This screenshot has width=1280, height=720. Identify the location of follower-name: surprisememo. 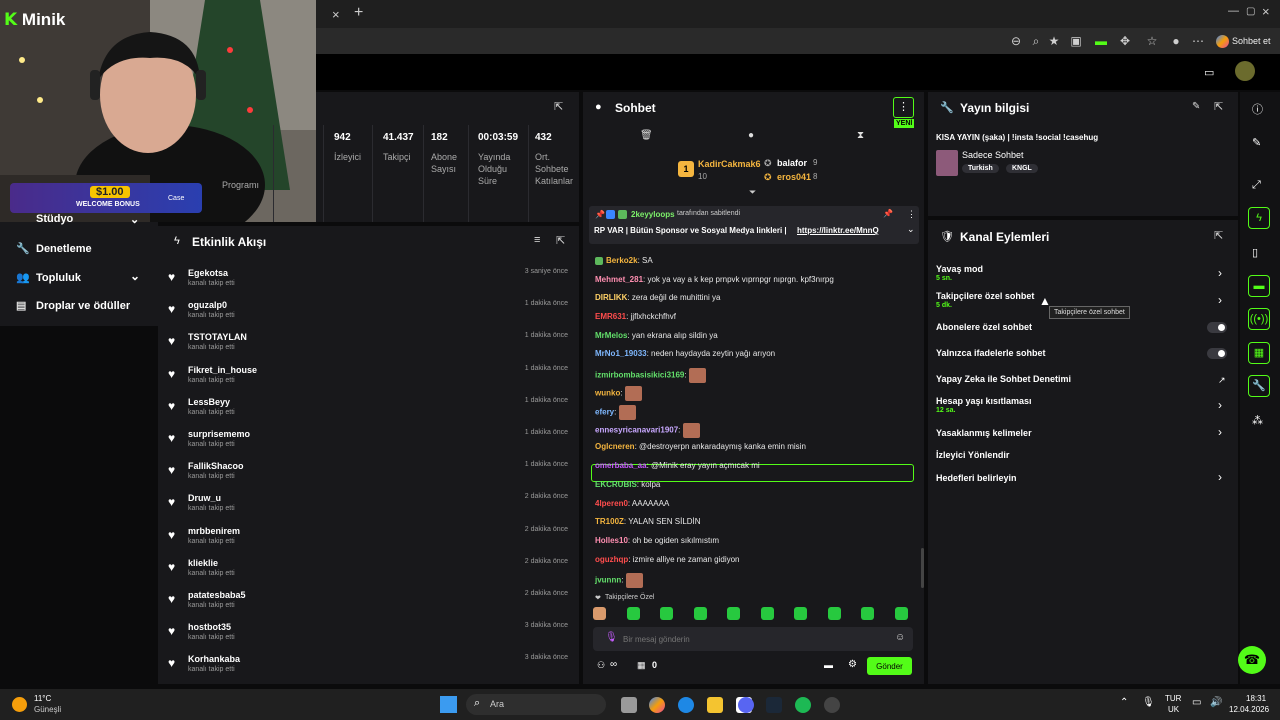
(219, 434).